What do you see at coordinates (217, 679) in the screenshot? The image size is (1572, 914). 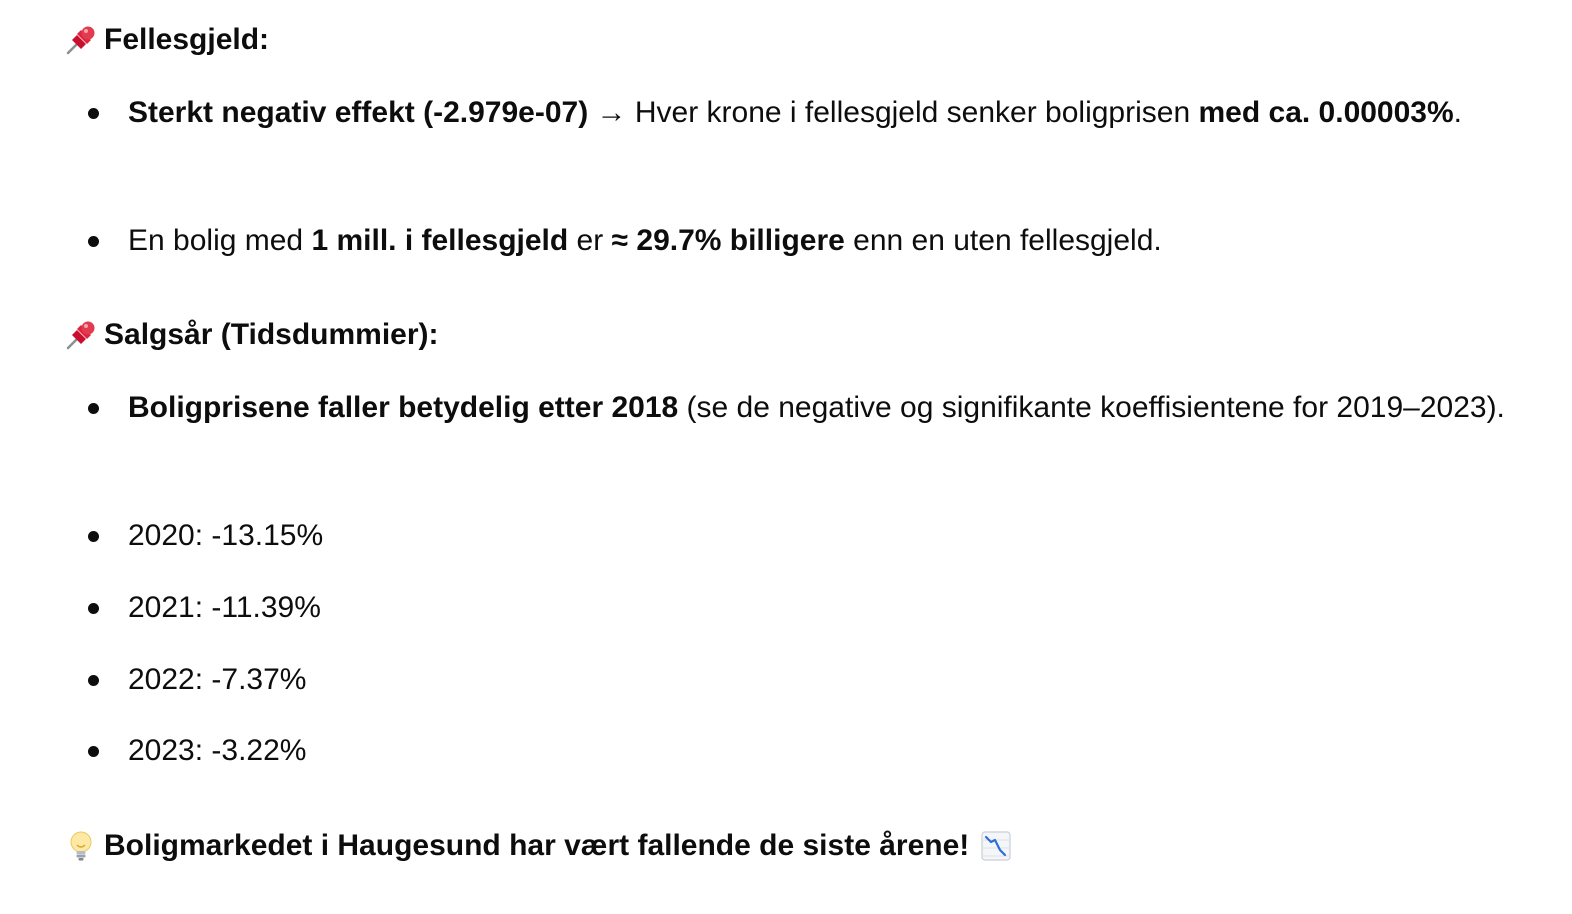 I see `list-item-text: 2022: -7.37%` at bounding box center [217, 679].